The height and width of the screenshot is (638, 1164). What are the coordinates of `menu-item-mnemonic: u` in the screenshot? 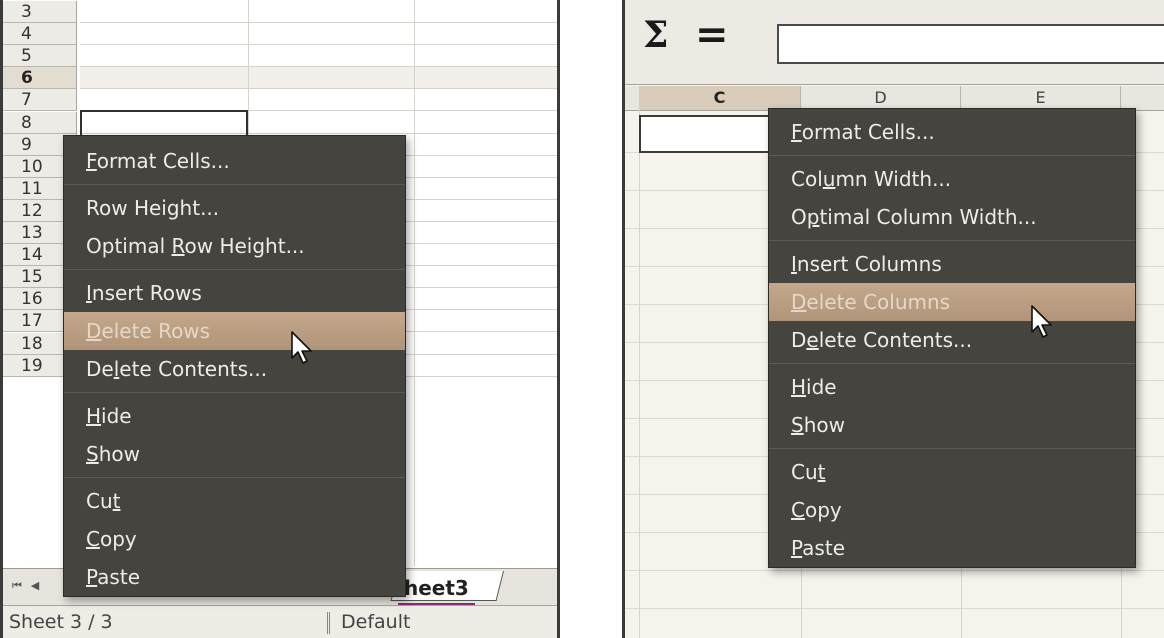 It's located at (829, 179).